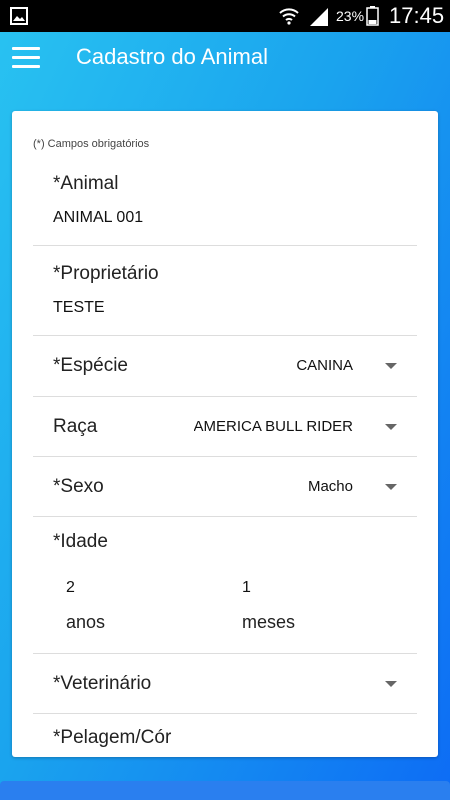  Describe the element at coordinates (225, 487) in the screenshot. I see `sex-select: *Sexo Macho` at that location.